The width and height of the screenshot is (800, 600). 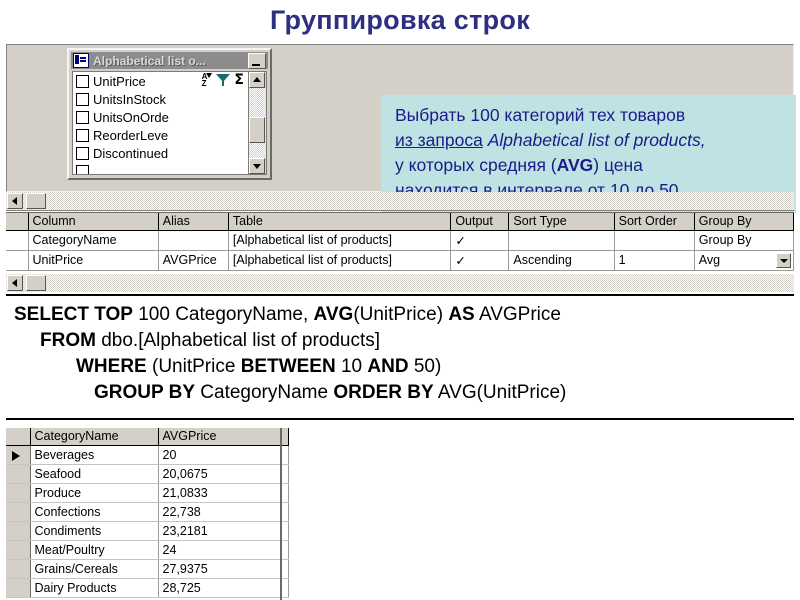 I want to click on cell-category: Grains/Cereals, so click(x=94, y=569).